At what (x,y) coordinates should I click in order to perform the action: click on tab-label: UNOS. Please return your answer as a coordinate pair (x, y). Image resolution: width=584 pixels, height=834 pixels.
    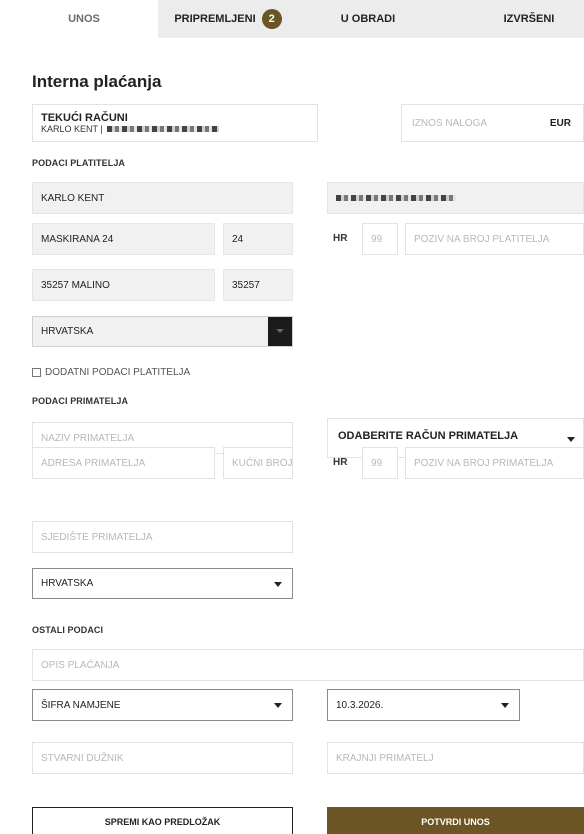
    Looking at the image, I should click on (84, 19).